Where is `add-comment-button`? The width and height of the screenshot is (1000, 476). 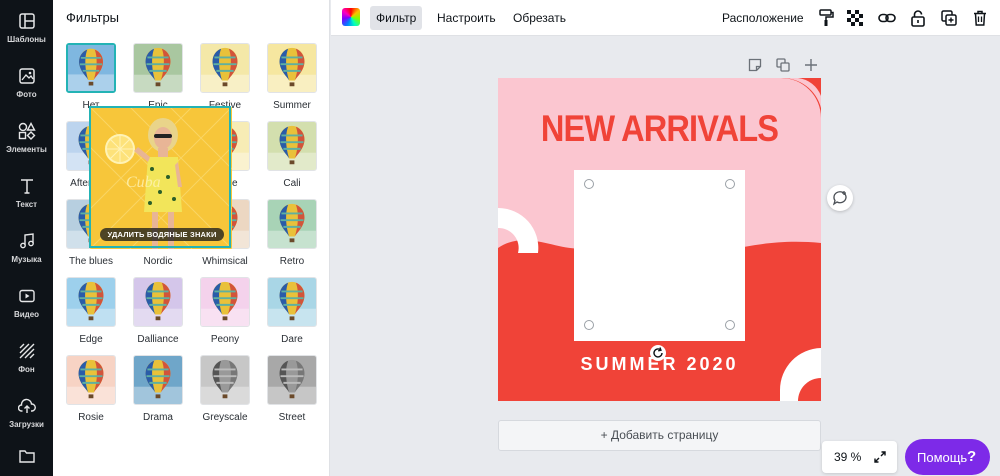 add-comment-button is located at coordinates (840, 198).